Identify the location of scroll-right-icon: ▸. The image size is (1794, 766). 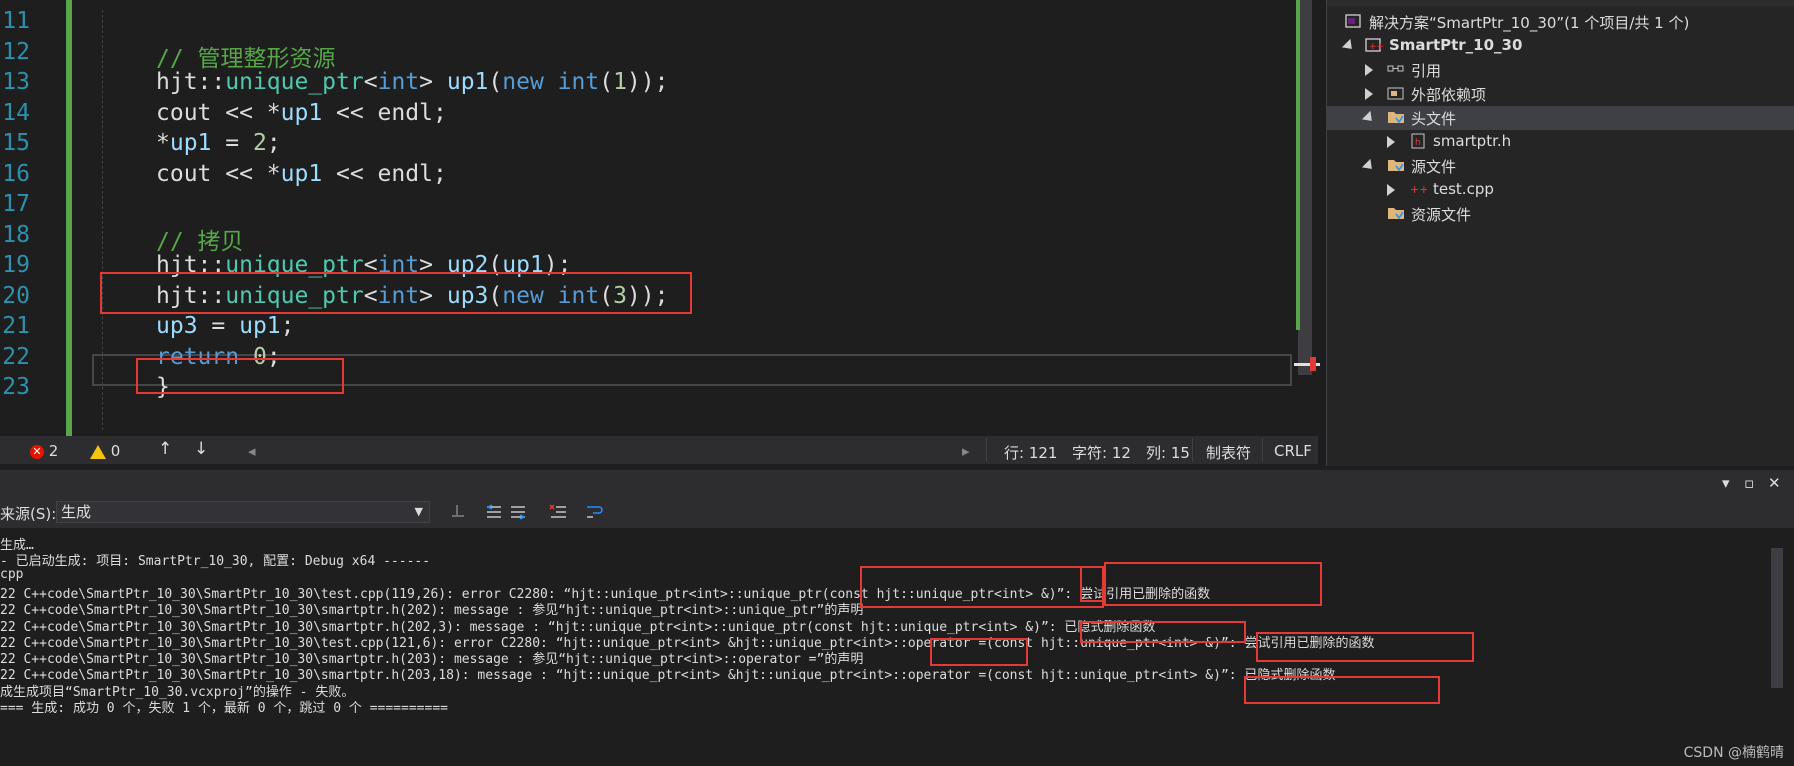
(966, 451).